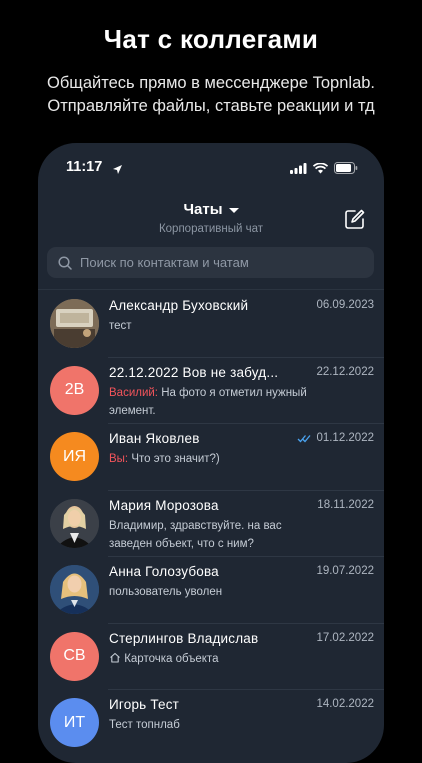 This screenshot has height=763, width=422. Describe the element at coordinates (179, 305) in the screenshot. I see `chat-name: Александр Буховский` at that location.